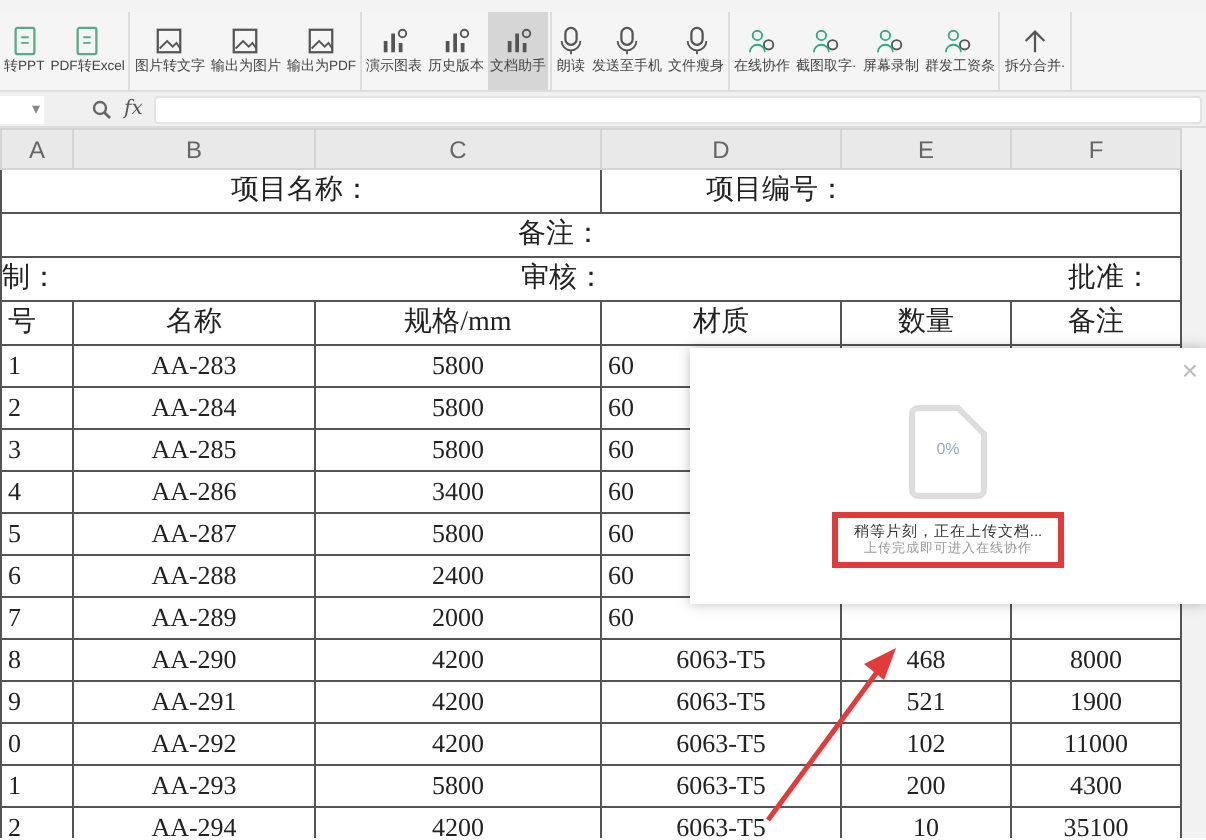  What do you see at coordinates (926, 323) in the screenshot?
I see `table-header: 数量` at bounding box center [926, 323].